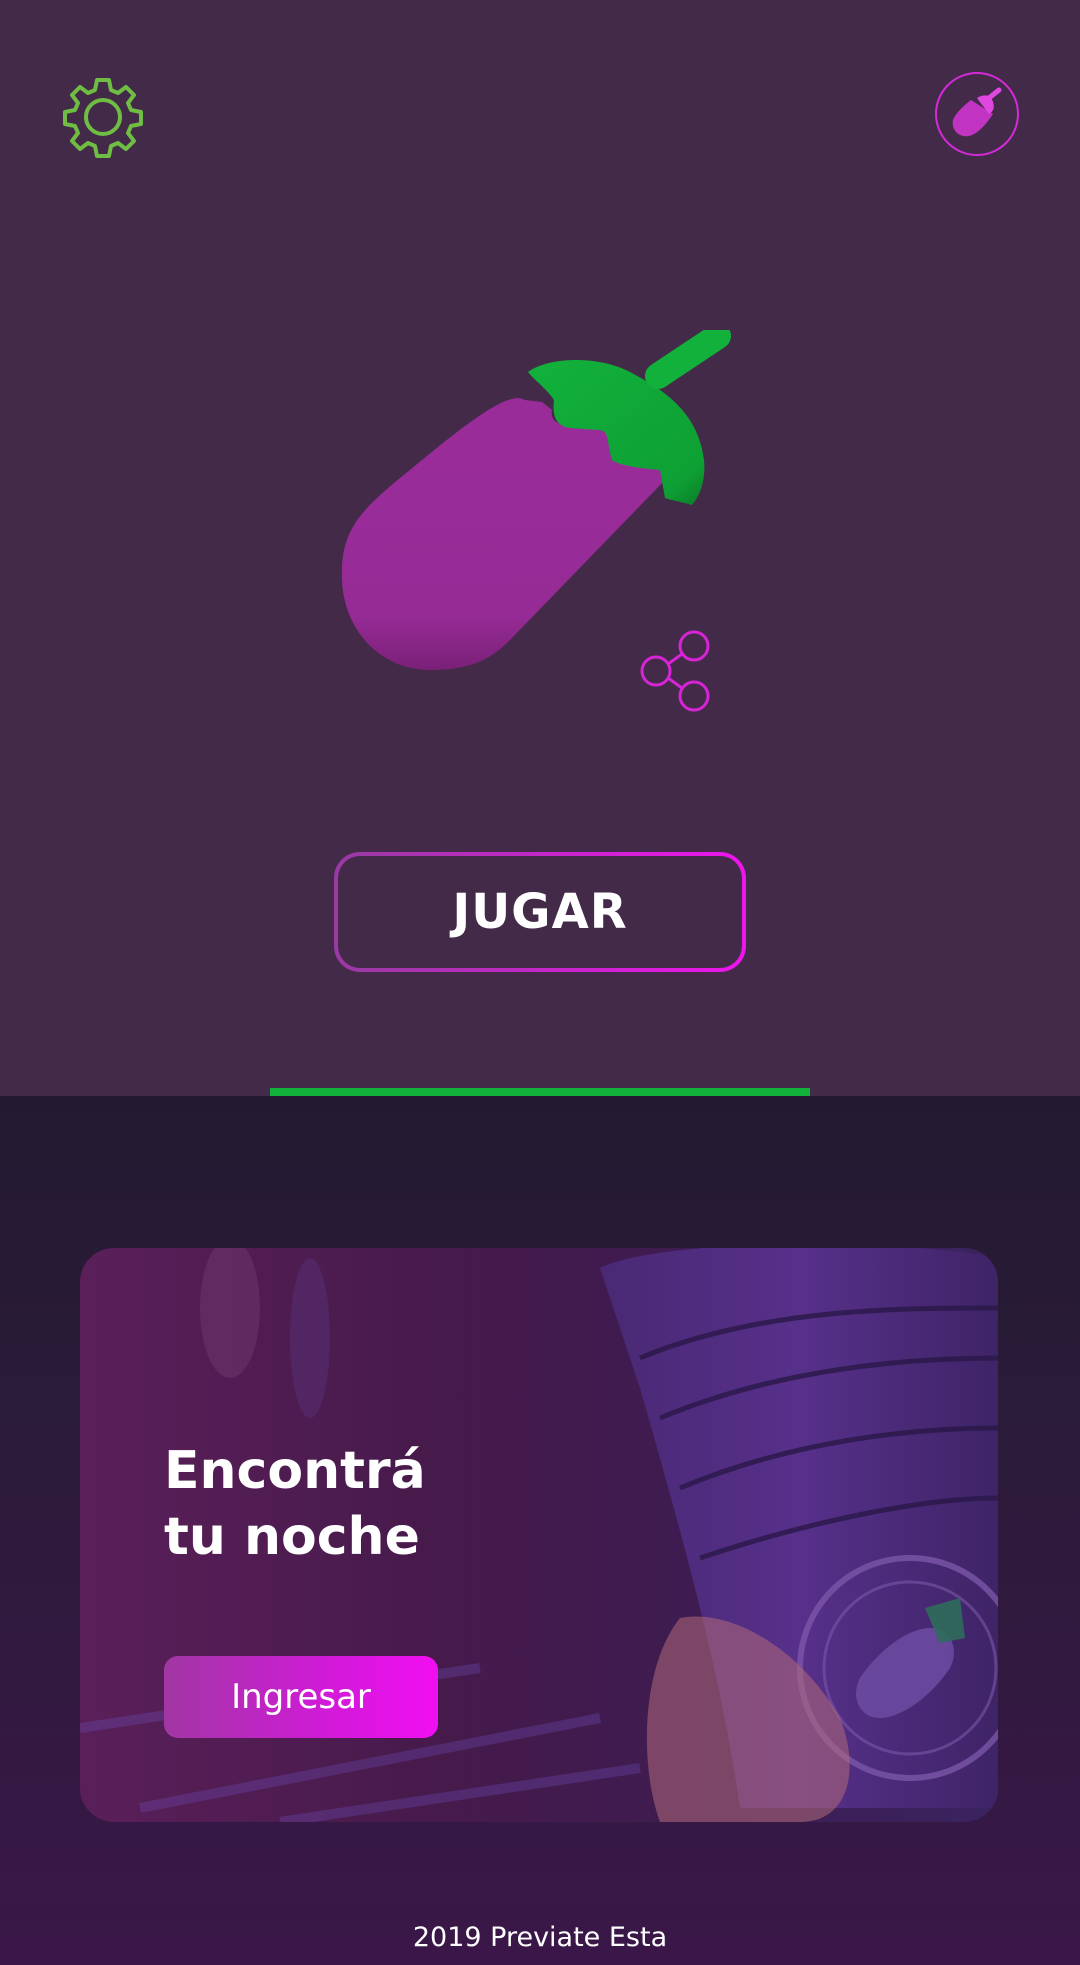  What do you see at coordinates (540, 1092) in the screenshot?
I see `tab-indicator` at bounding box center [540, 1092].